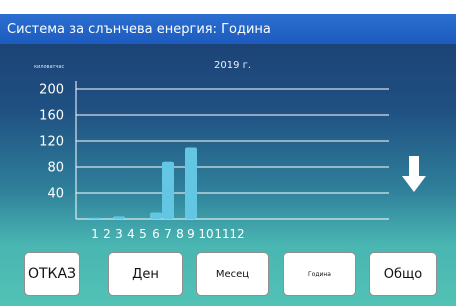 This screenshot has height=306, width=456. I want to click on x-tick-label: 6, so click(156, 234).